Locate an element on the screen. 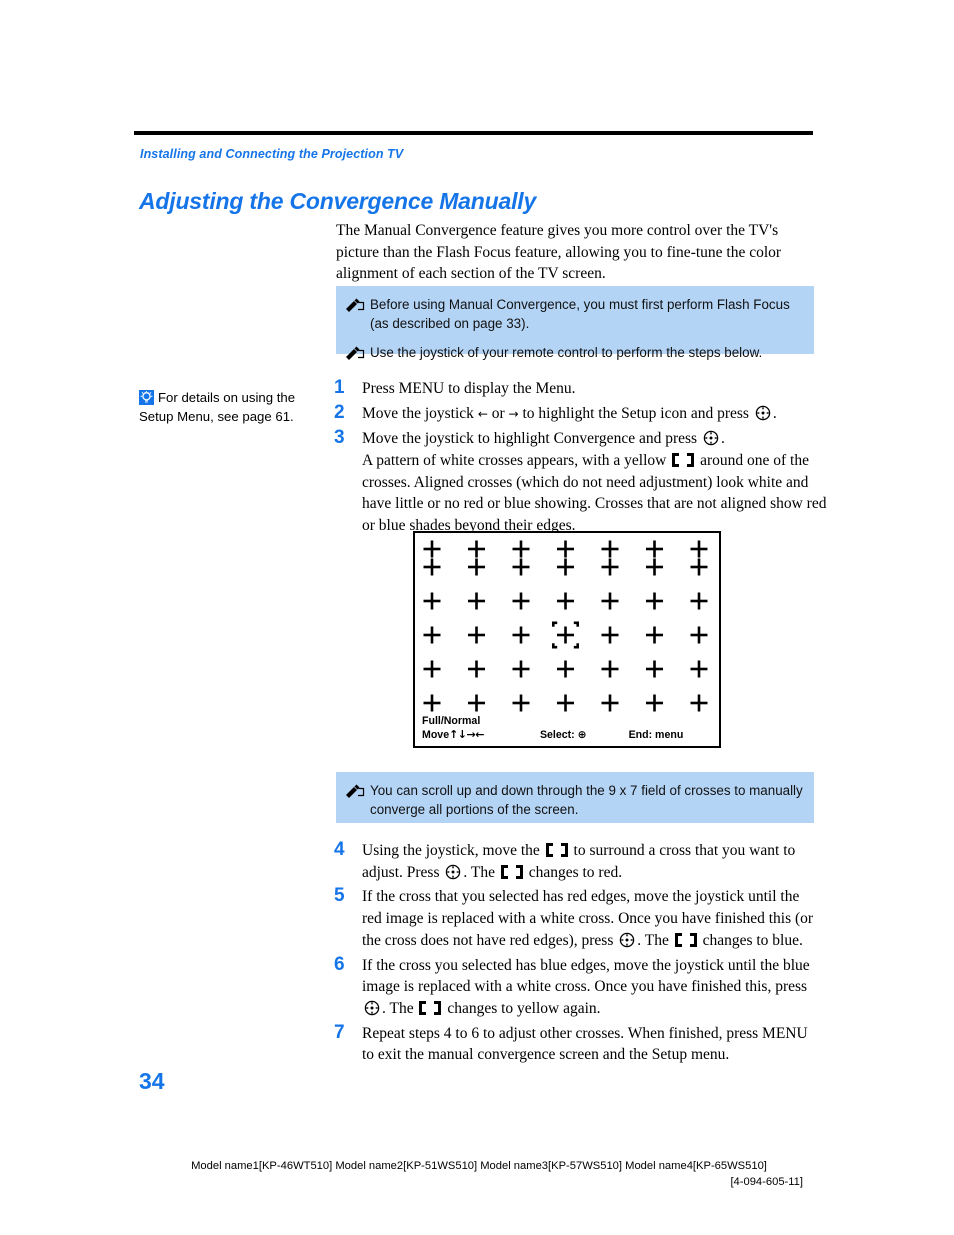 This screenshot has height=1235, width=954. lightbulb-tip-icon is located at coordinates (146, 397).